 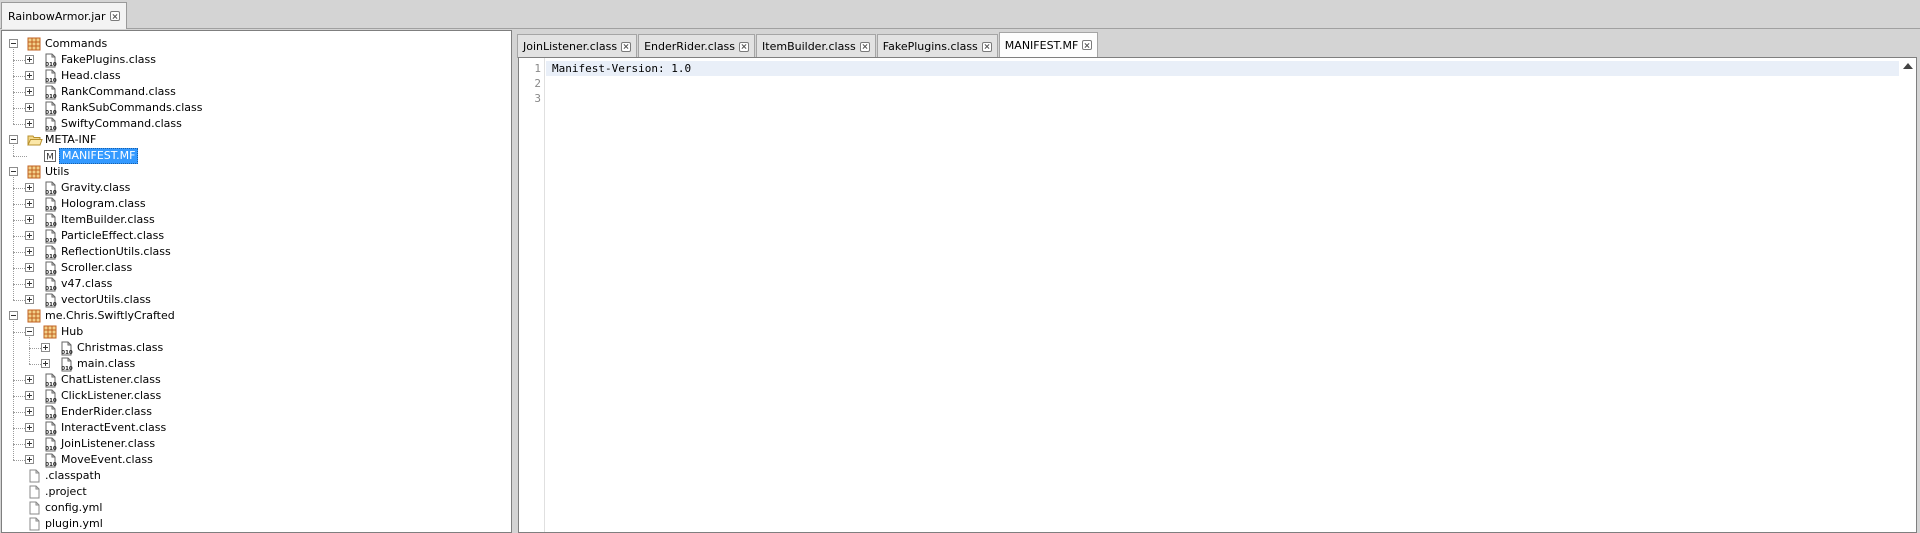 I want to click on tree-node: .classpath, so click(x=256, y=476).